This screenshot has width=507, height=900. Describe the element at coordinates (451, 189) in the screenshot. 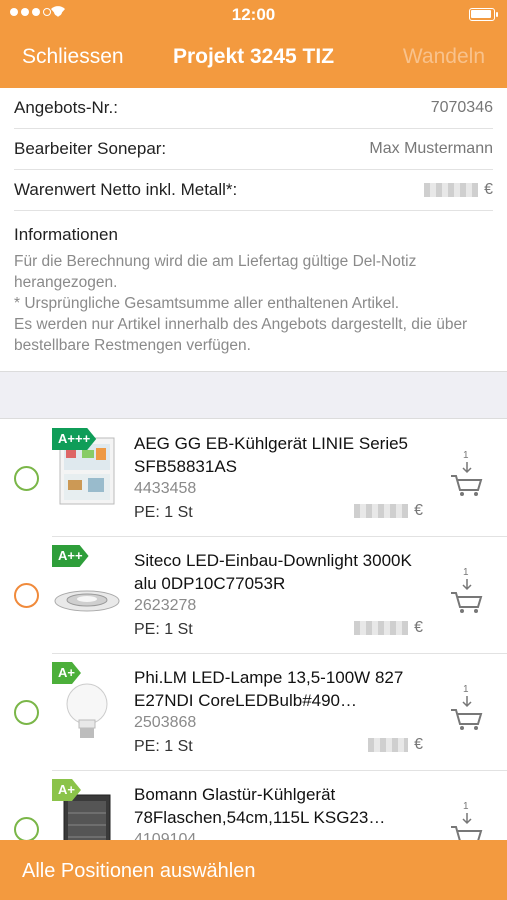

I see `blurred-price` at that location.